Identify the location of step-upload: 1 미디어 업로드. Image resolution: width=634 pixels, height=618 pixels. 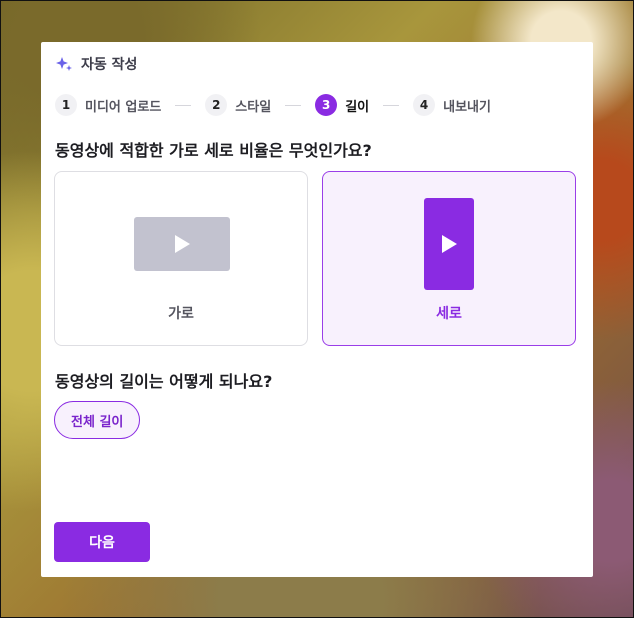
(108, 105).